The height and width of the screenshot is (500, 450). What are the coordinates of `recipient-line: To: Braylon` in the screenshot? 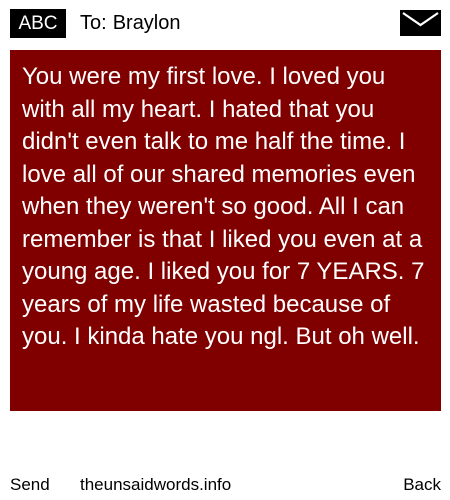 It's located at (130, 23).